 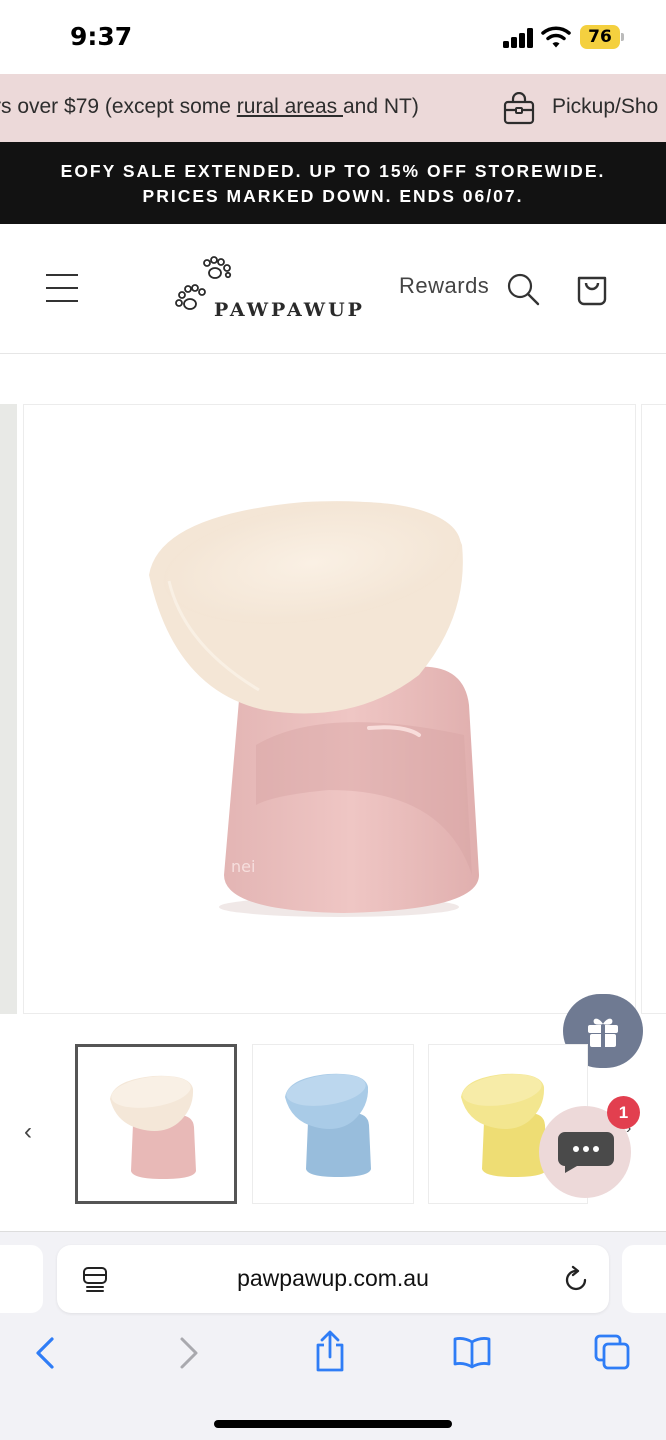 What do you see at coordinates (576, 1279) in the screenshot?
I see `reload-icon` at bounding box center [576, 1279].